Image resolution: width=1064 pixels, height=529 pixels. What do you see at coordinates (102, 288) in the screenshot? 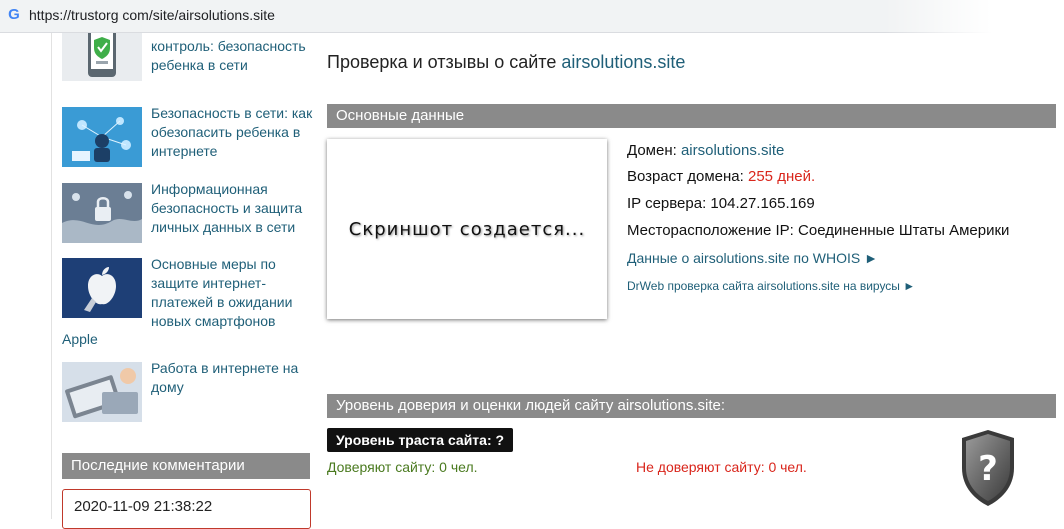
I see `article-thumbnail-apple` at bounding box center [102, 288].